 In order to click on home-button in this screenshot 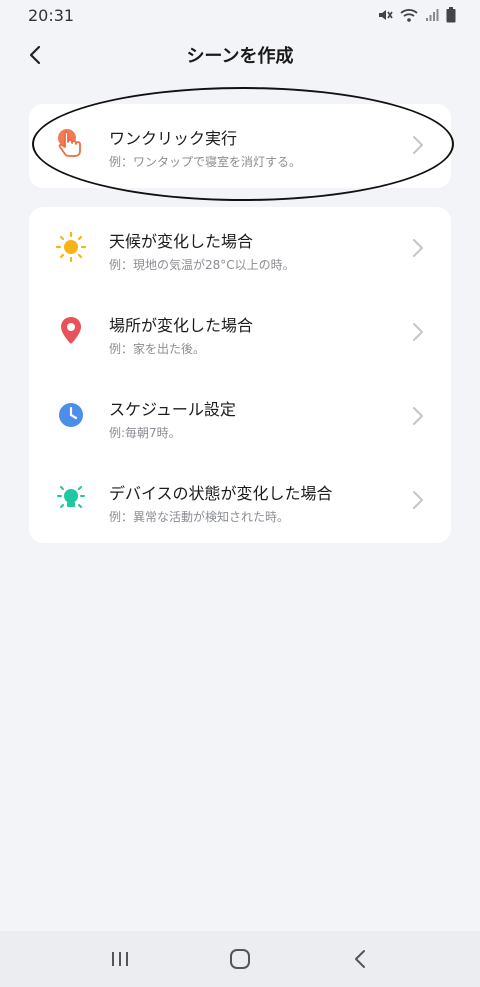, I will do `click(240, 959)`.